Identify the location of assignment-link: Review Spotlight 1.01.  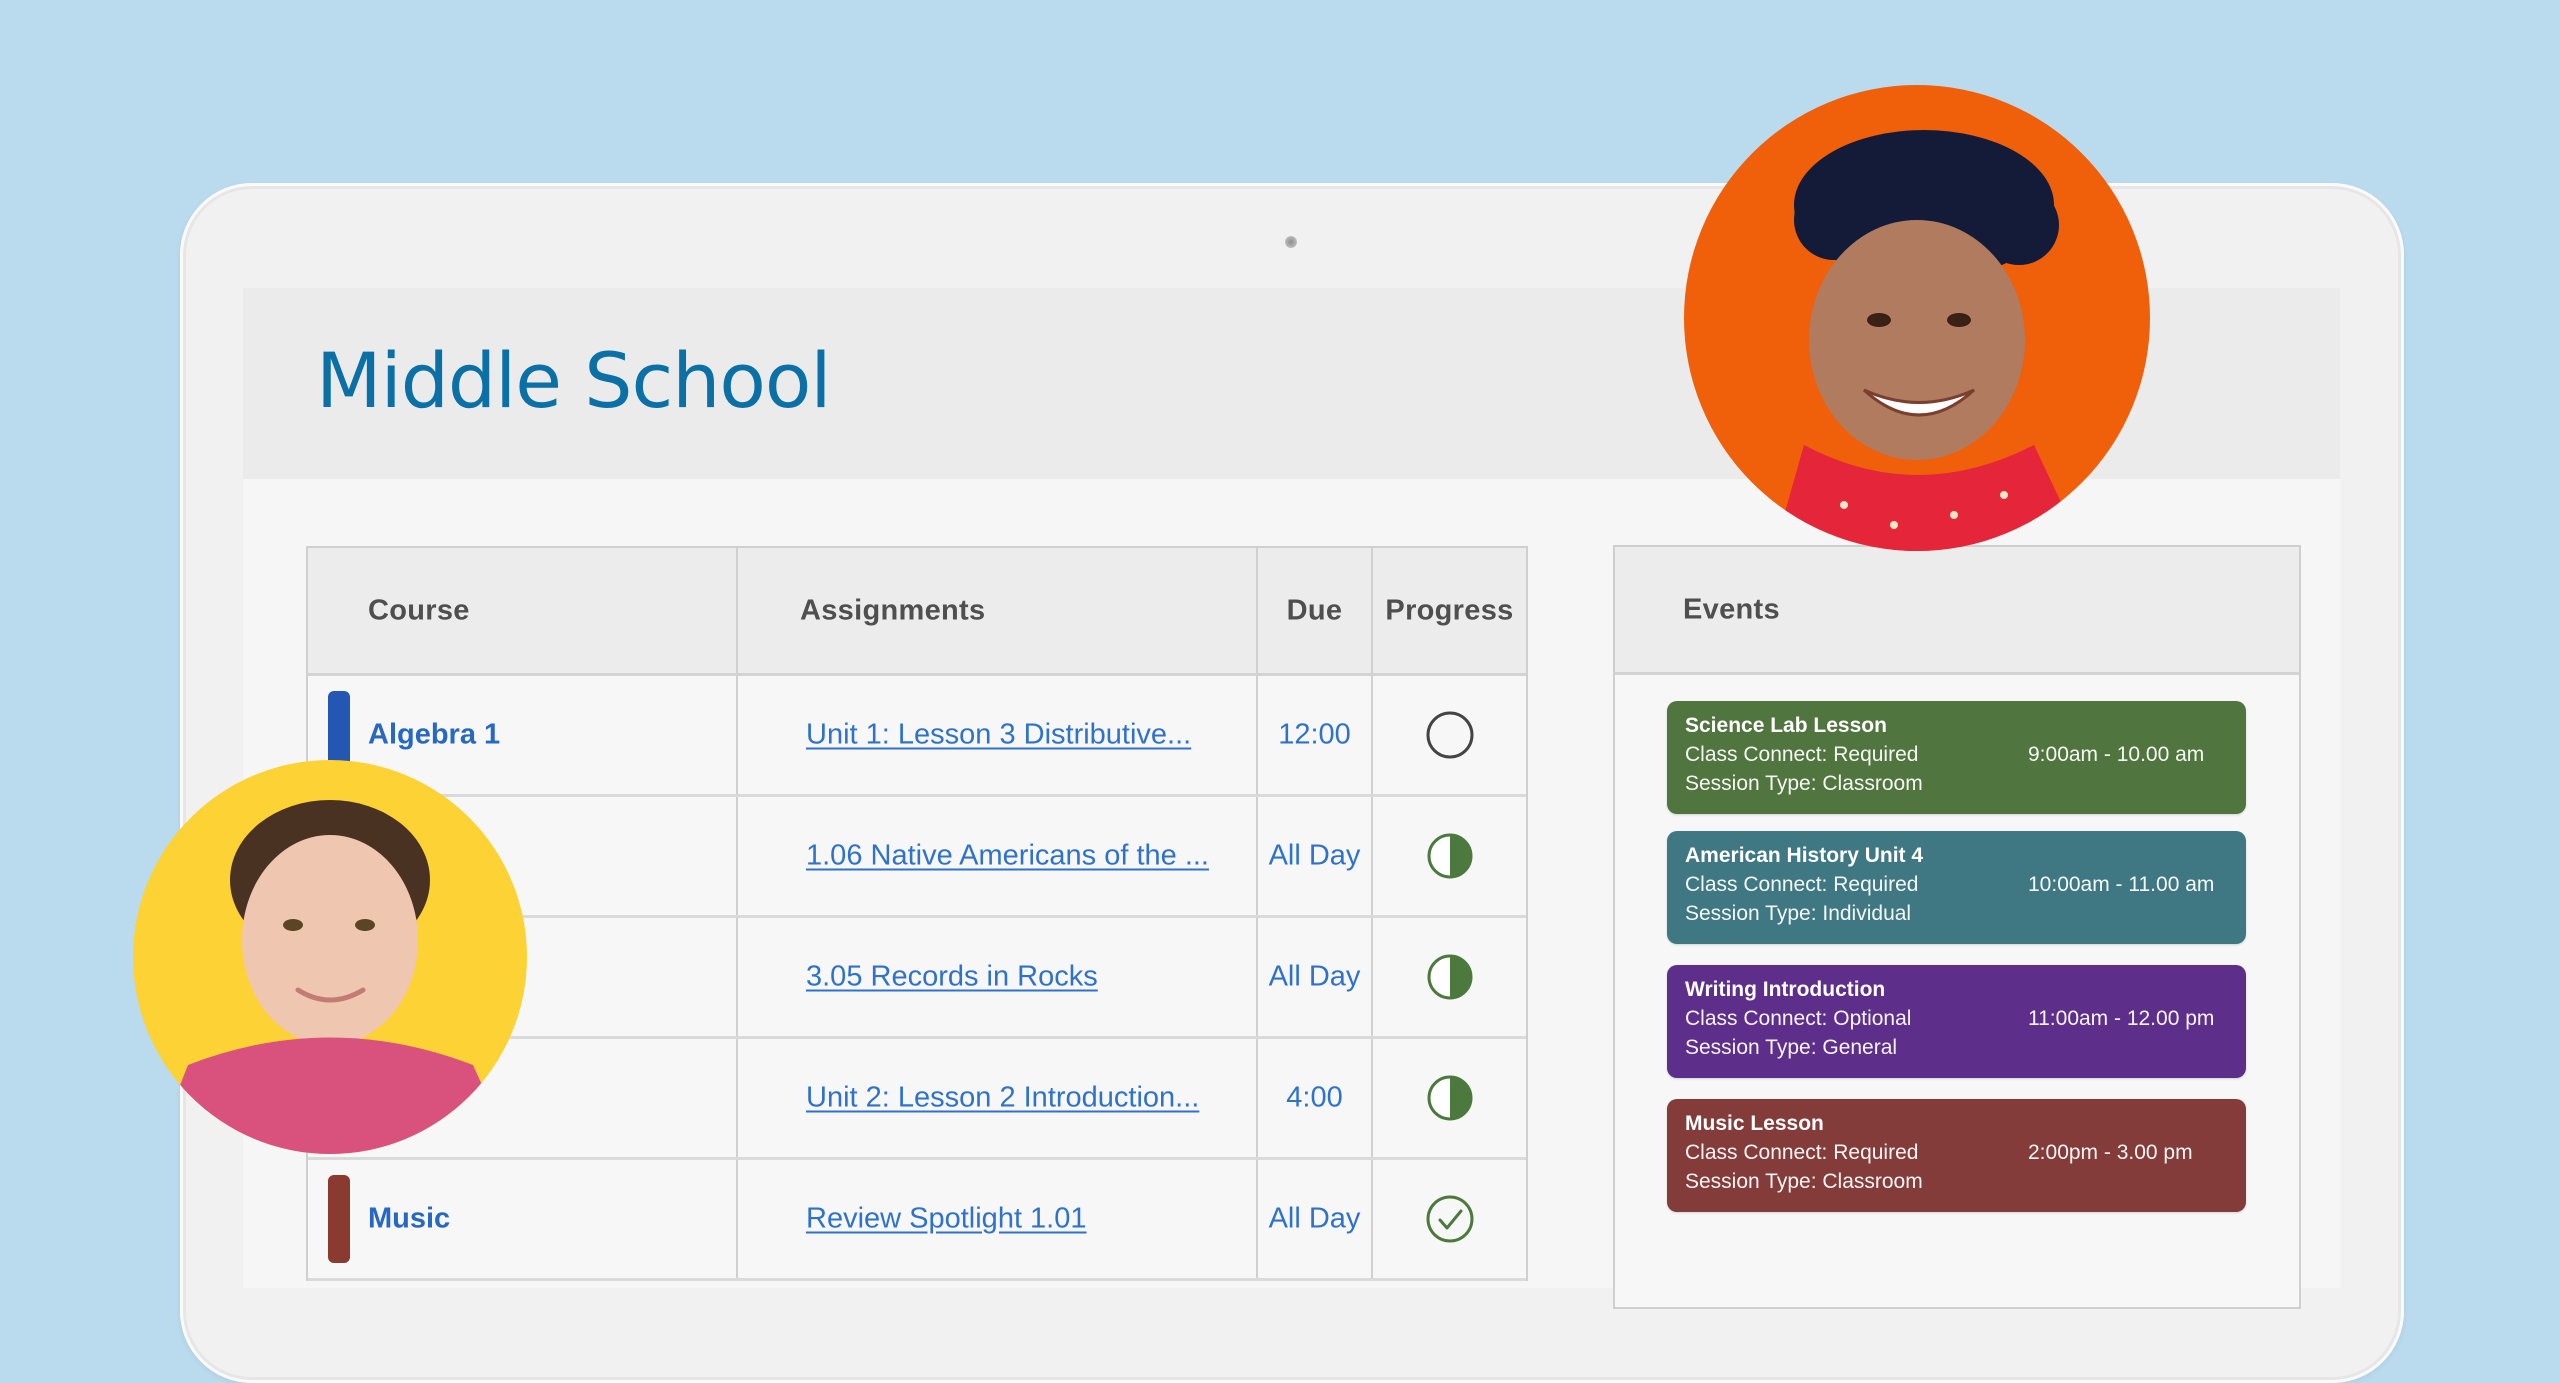
(946, 1219).